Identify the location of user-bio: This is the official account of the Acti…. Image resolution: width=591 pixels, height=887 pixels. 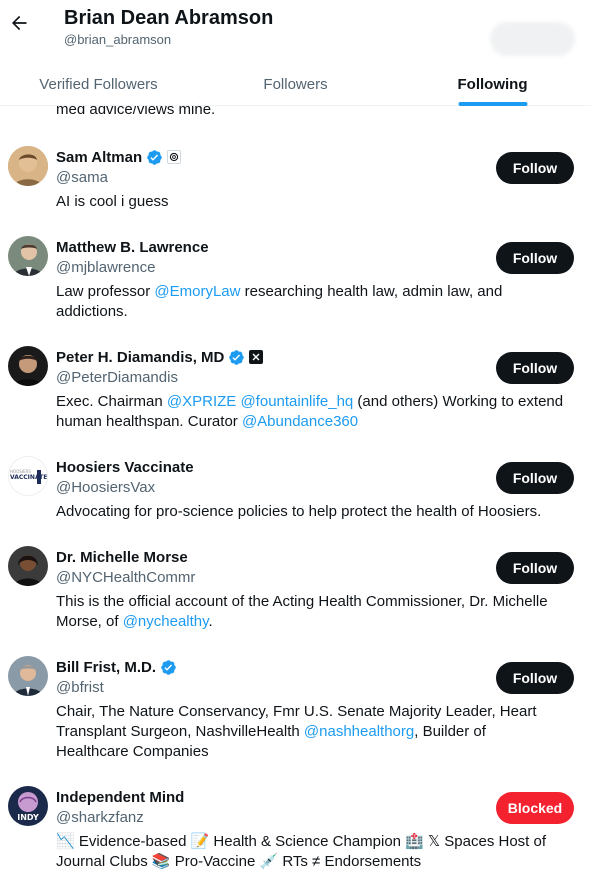
(313, 612).